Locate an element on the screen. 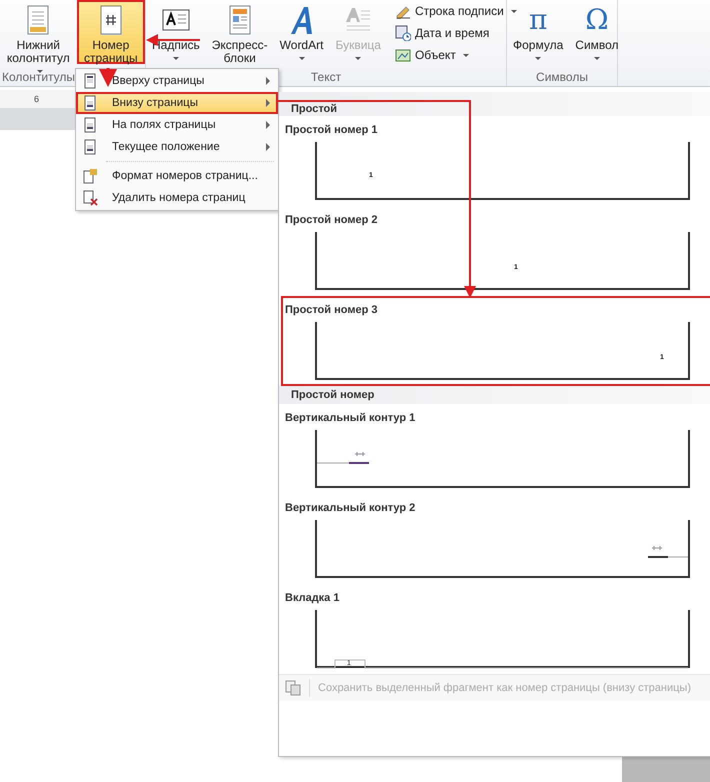 This screenshot has width=710, height=782. date-time-icon is located at coordinates (402, 33).